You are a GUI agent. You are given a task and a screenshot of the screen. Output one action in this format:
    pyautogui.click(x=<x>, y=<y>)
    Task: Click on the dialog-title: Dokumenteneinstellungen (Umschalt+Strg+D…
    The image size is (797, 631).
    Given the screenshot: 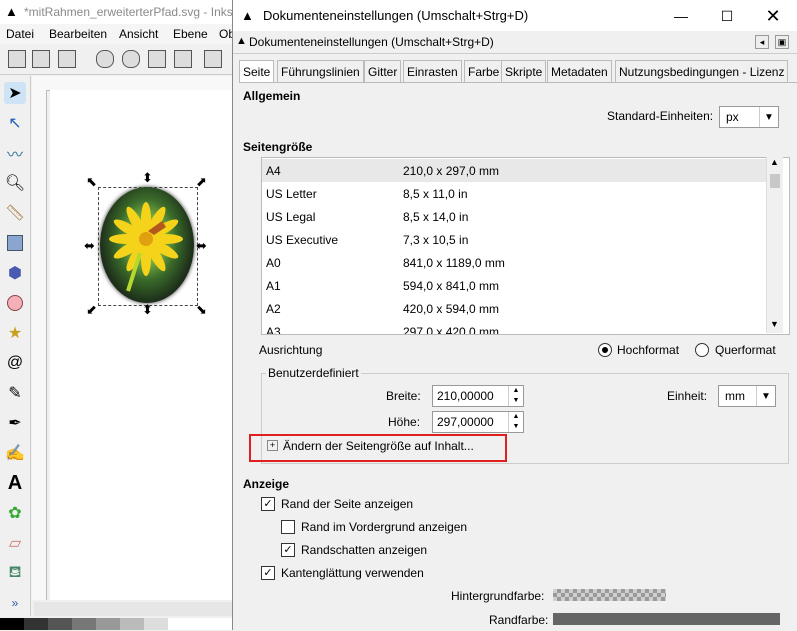 What is the action you would take?
    pyautogui.click(x=396, y=15)
    